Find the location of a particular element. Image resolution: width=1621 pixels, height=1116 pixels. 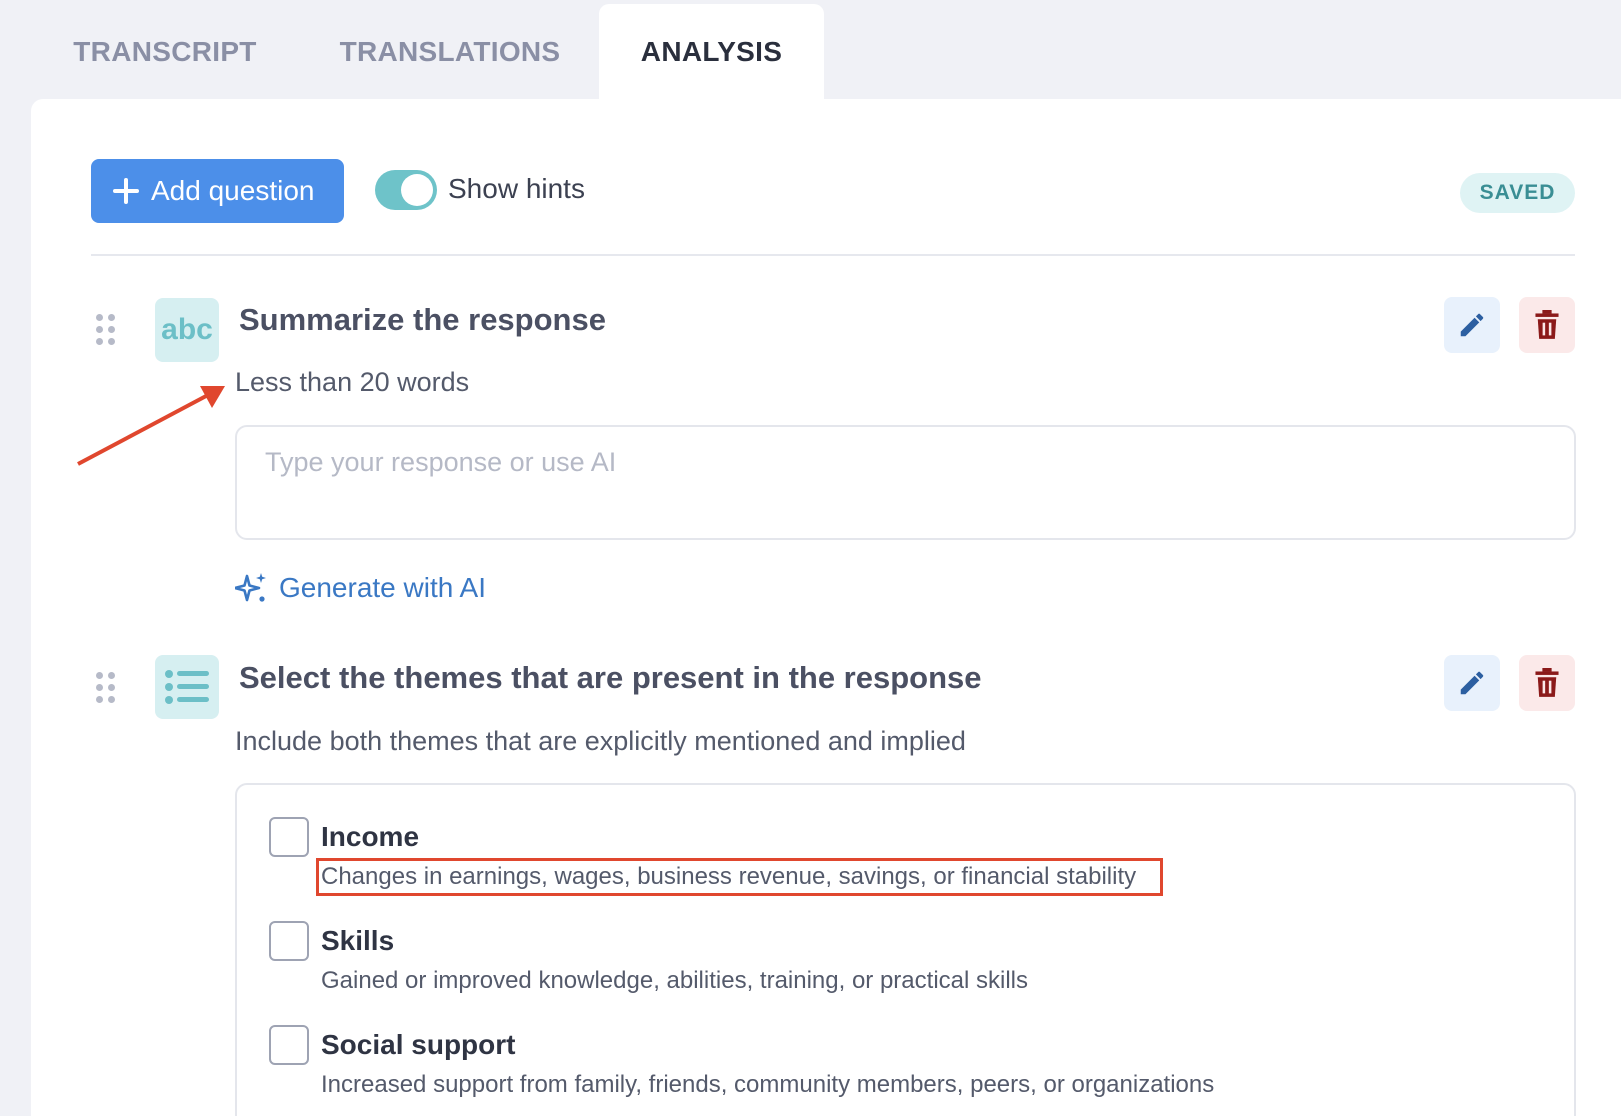

show-hints-toggle is located at coordinates (406, 190).